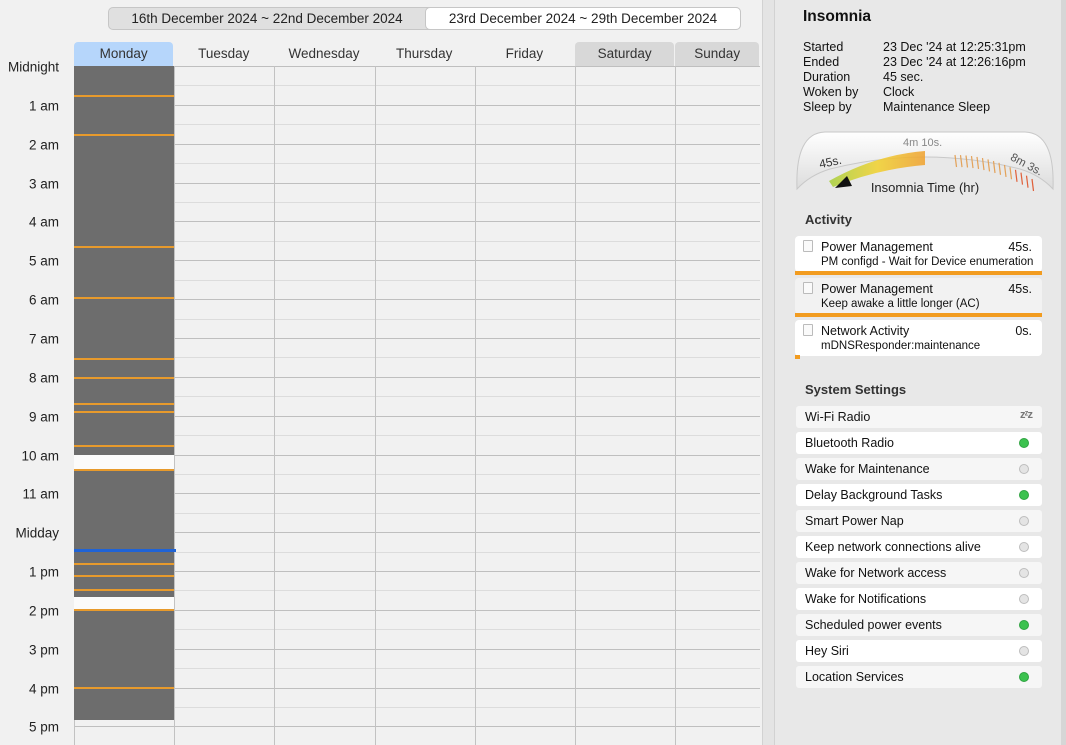 This screenshot has width=1066, height=745. What do you see at coordinates (43, 261) in the screenshot?
I see `hour-label: 5 am` at bounding box center [43, 261].